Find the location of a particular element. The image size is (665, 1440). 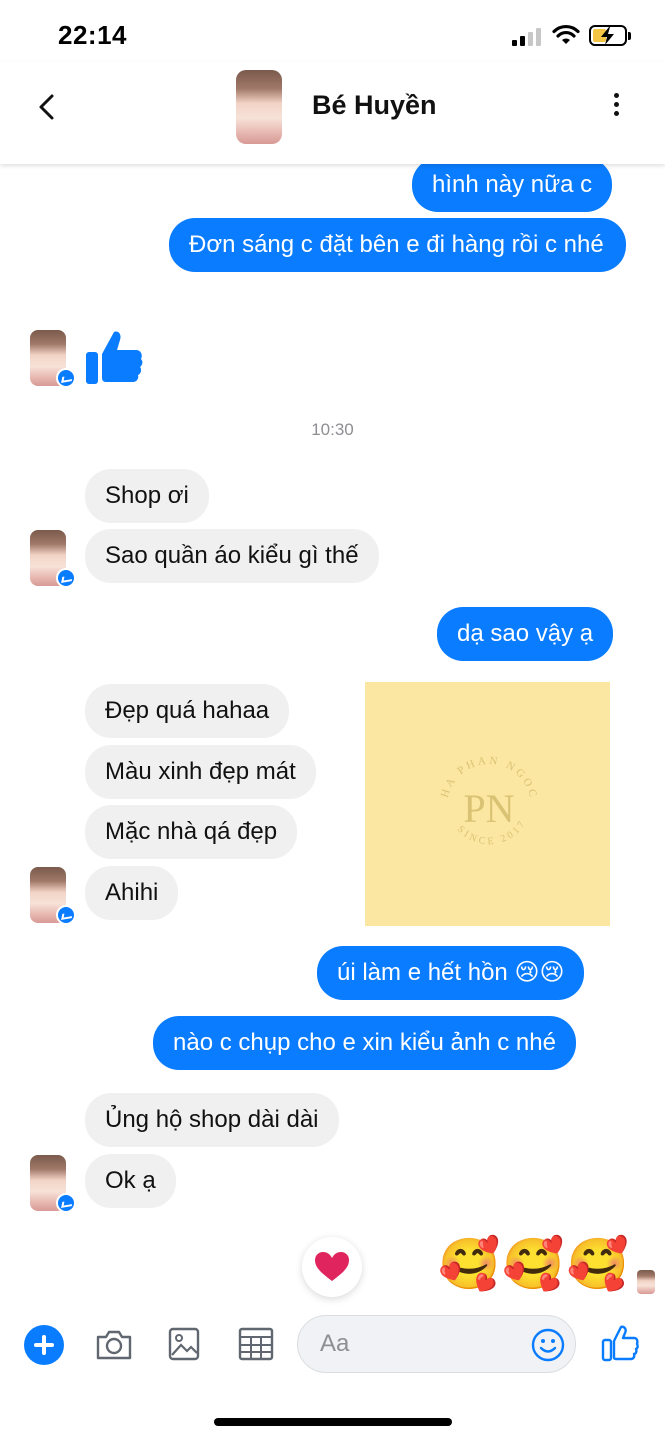

message-bubble-outgoing: Đơn sáng c đặt bên e đi hàng rồi c nhé is located at coordinates (397, 245).